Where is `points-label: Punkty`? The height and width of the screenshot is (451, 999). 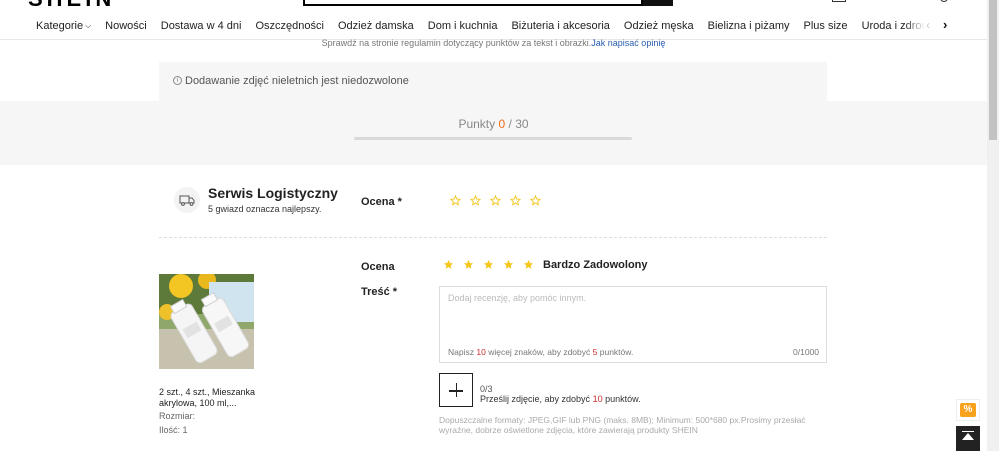
points-label: Punkty is located at coordinates (477, 124).